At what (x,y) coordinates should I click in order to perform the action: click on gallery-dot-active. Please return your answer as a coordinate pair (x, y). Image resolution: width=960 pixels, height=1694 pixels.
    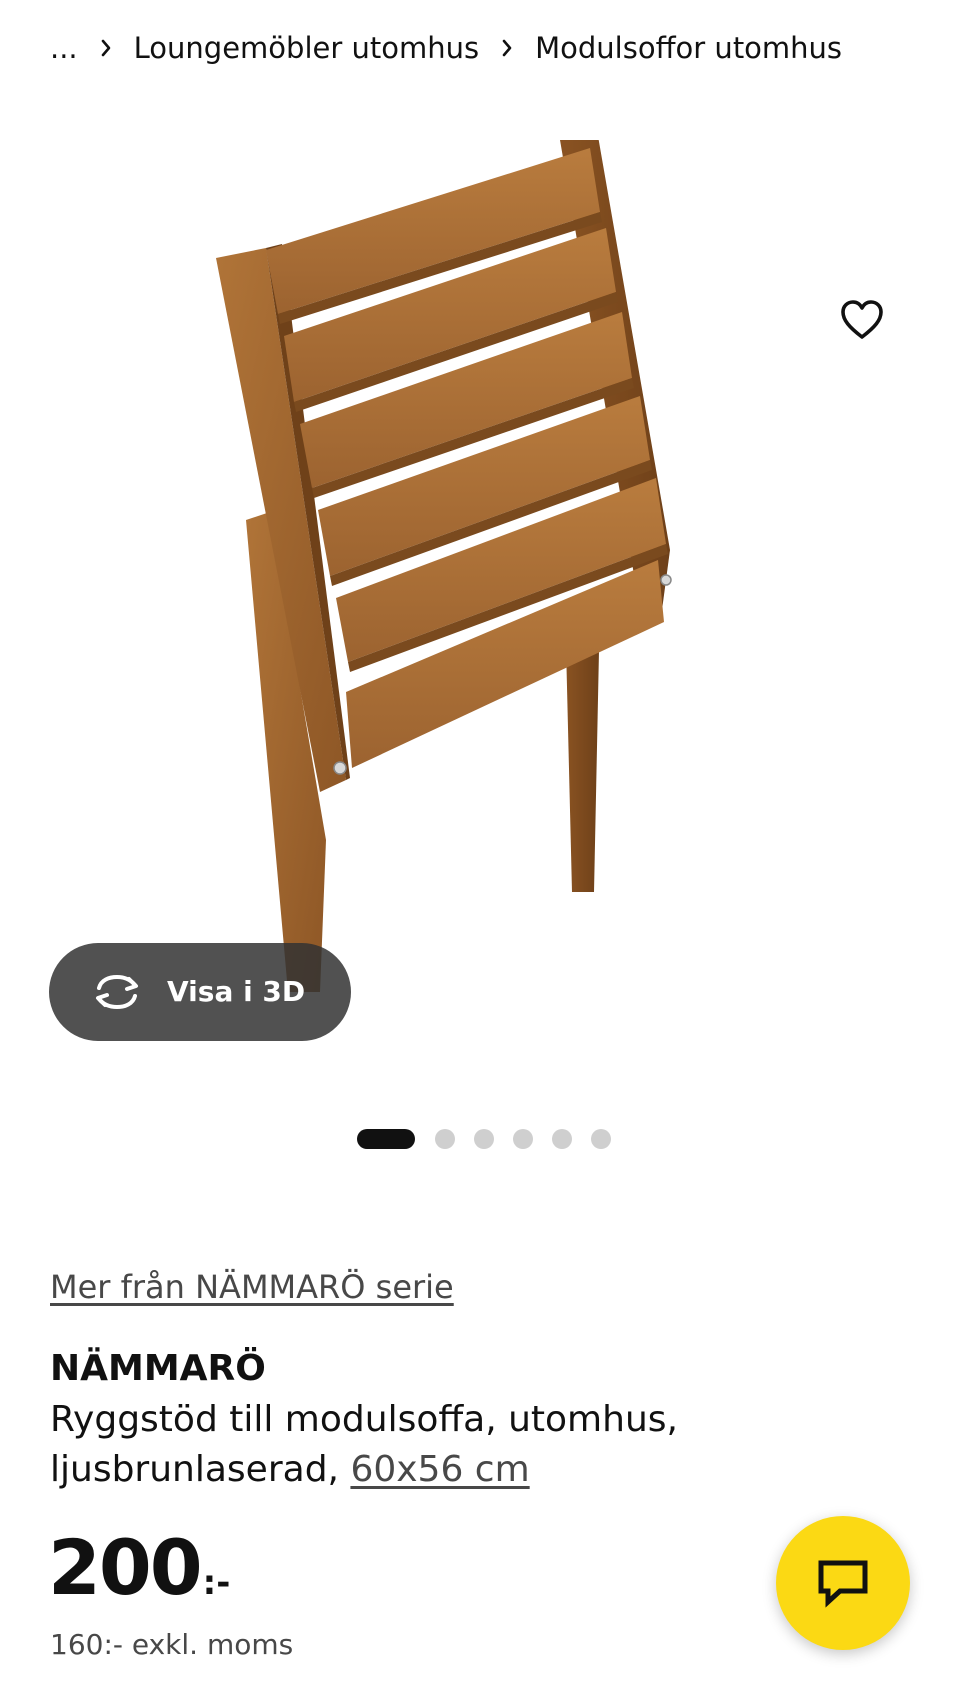
    Looking at the image, I should click on (386, 1139).